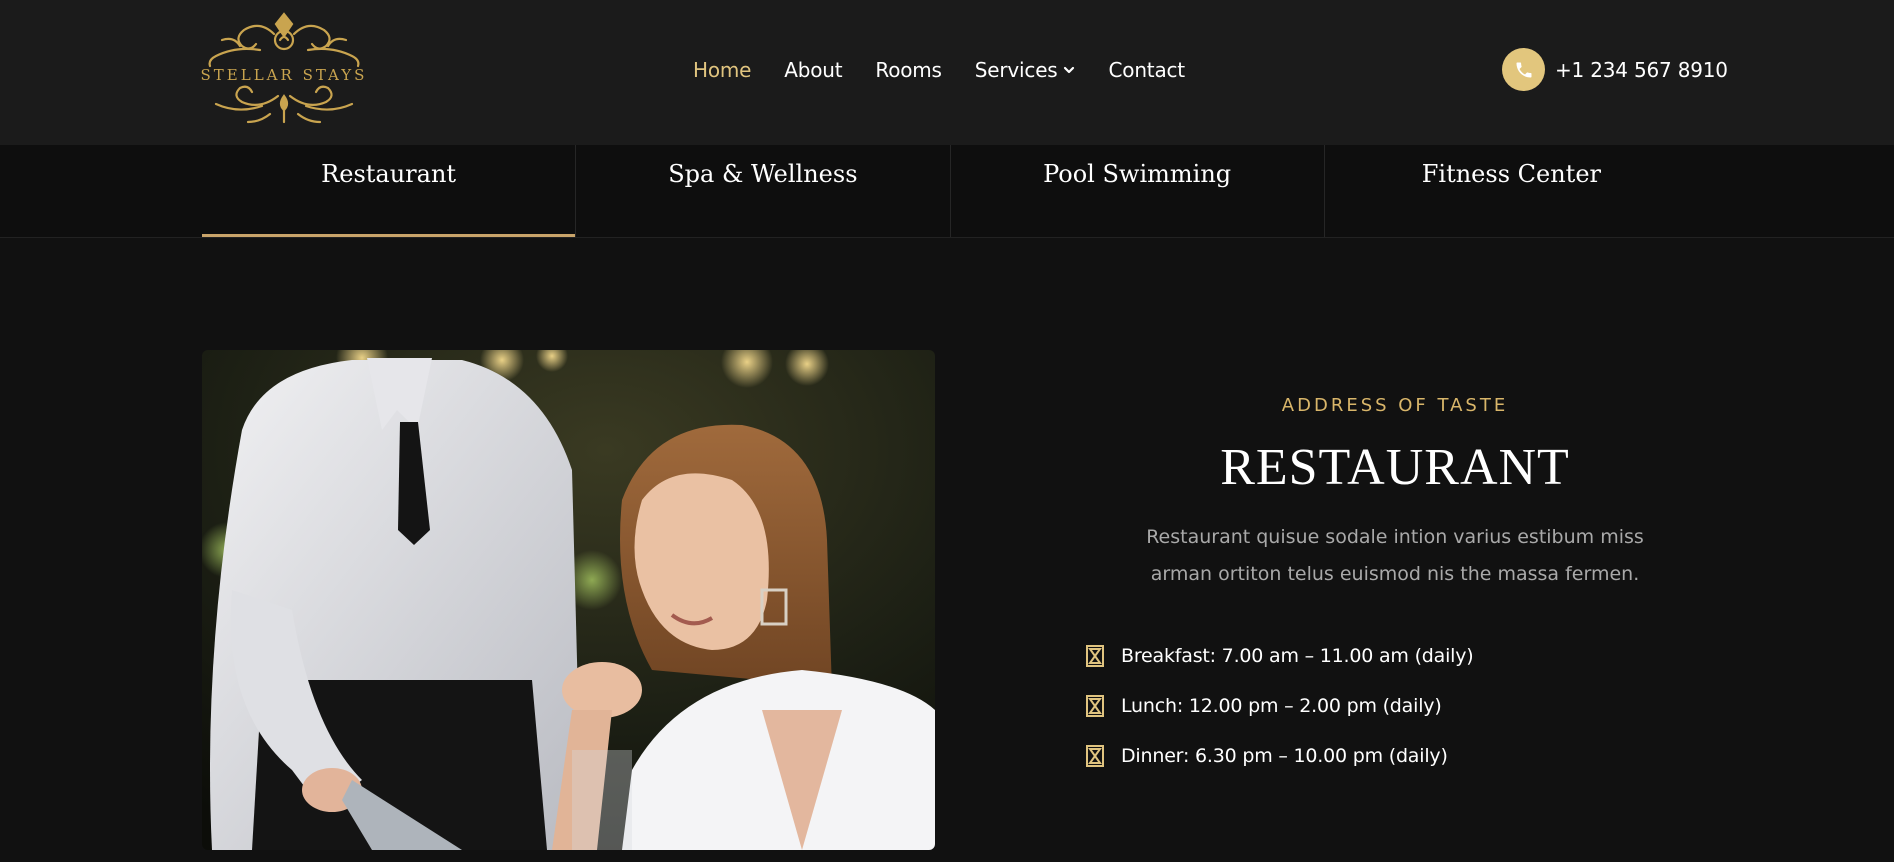 This screenshot has width=1894, height=862. I want to click on phone-number: +1 234 567 8910, so click(1641, 69).